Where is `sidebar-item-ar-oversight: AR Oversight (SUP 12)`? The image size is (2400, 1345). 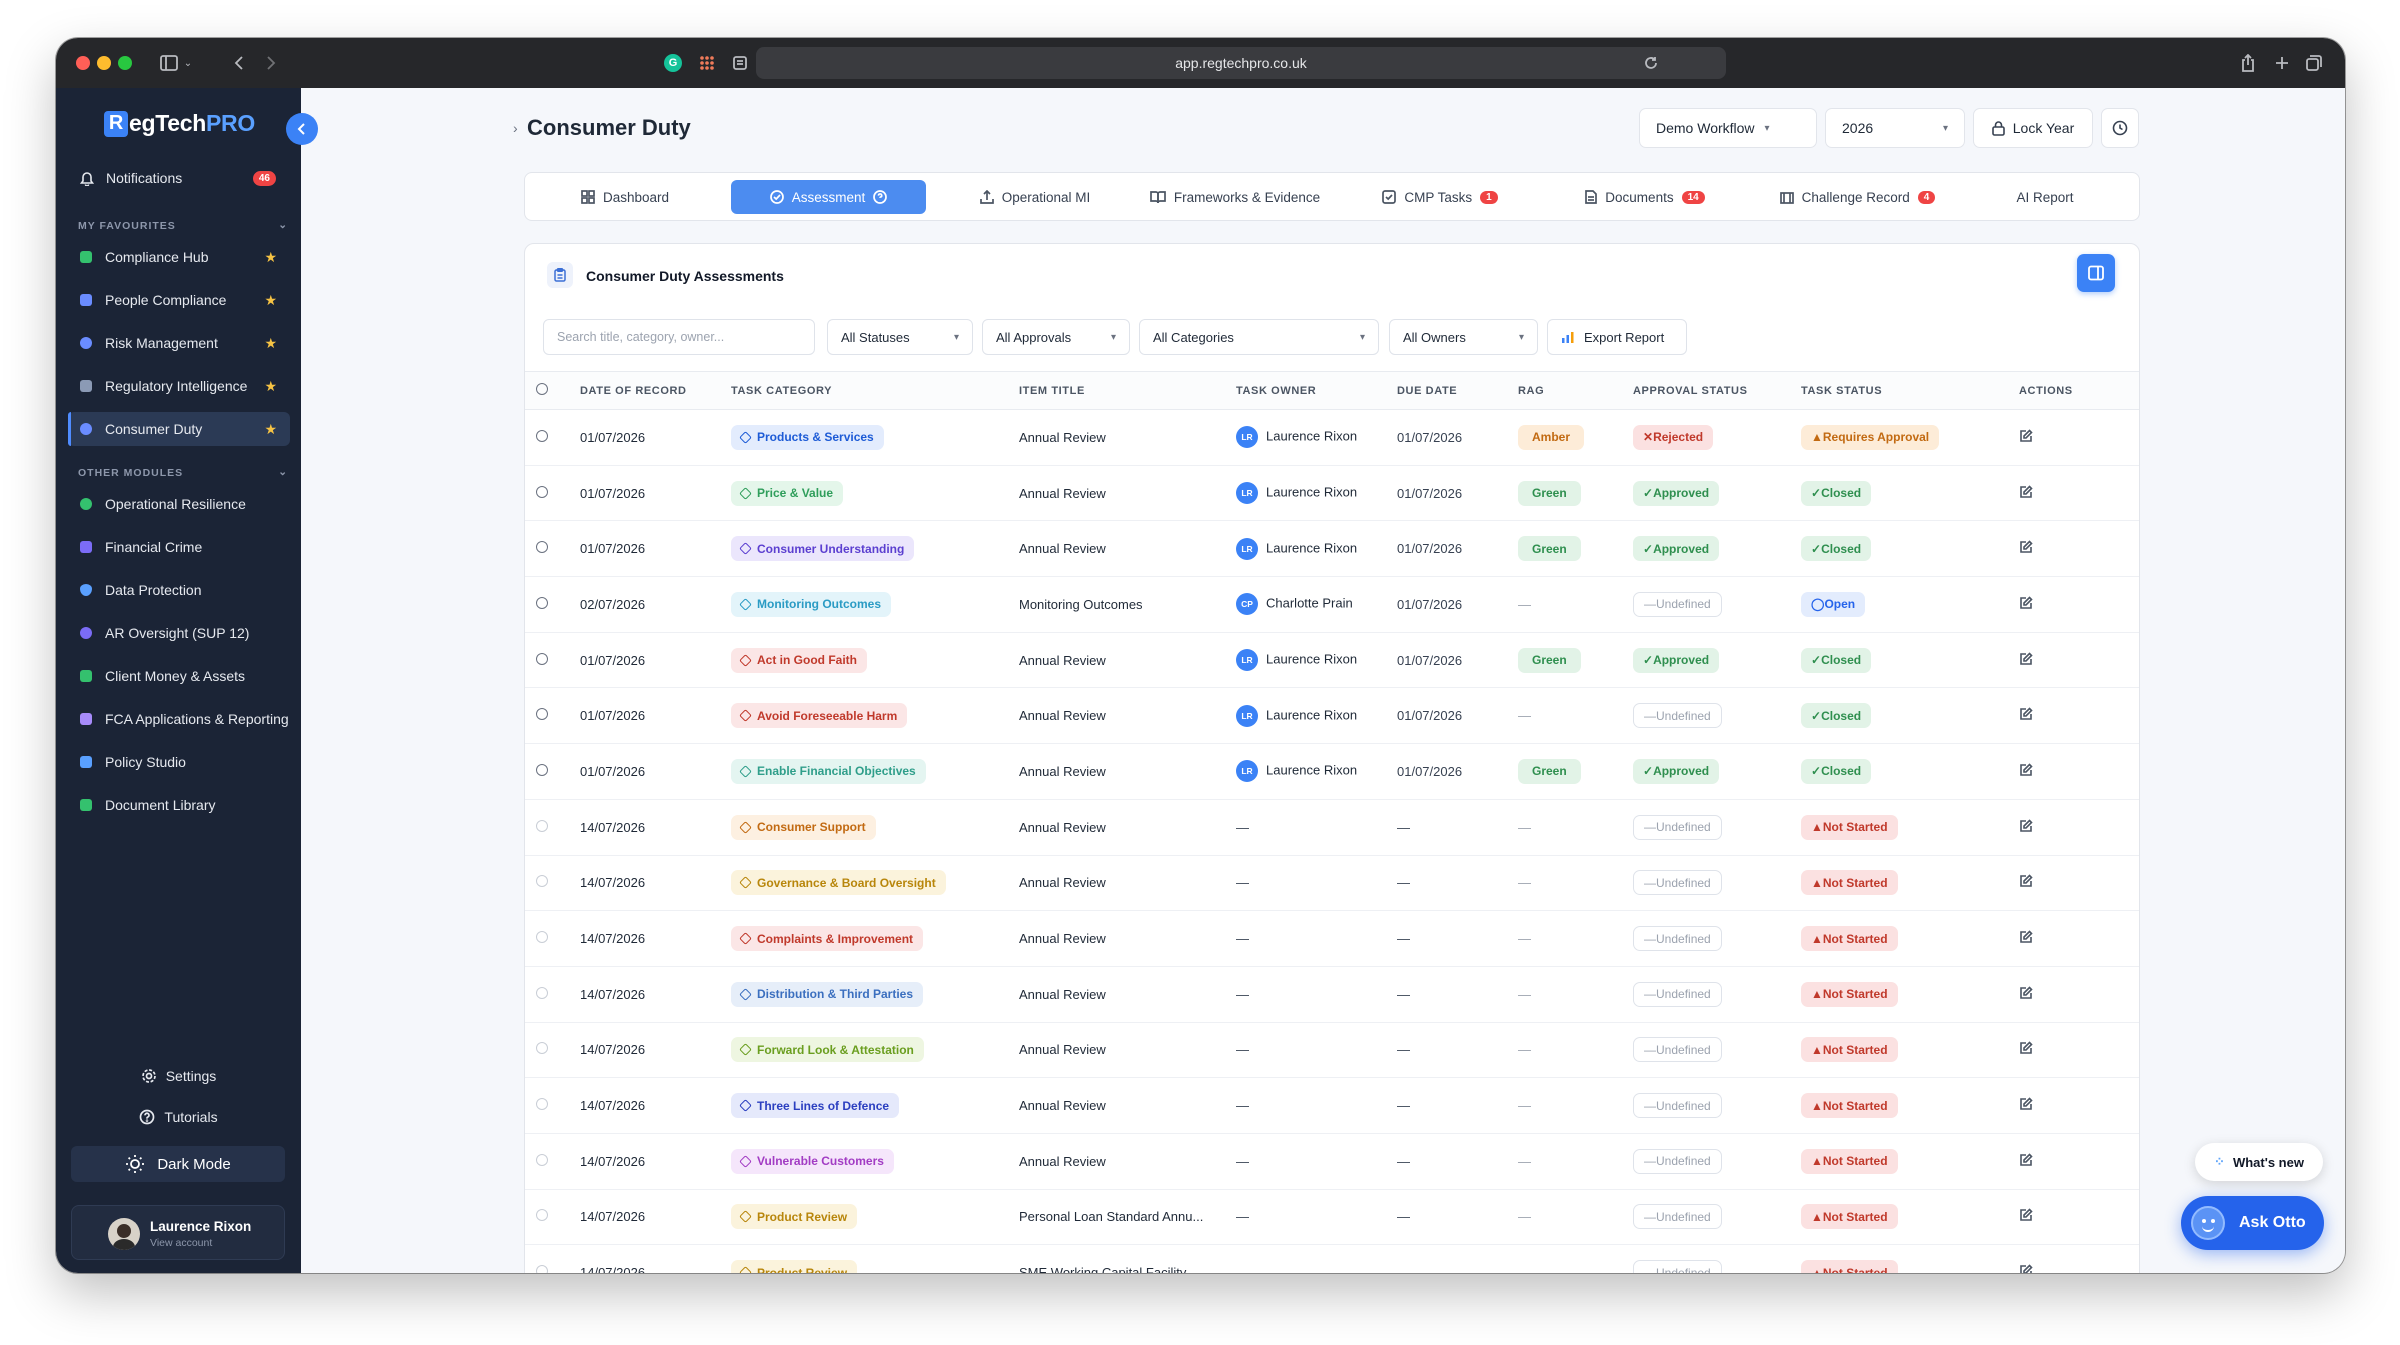
sidebar-item-ar-oversight: AR Oversight (SUP 12) is located at coordinates (179, 633).